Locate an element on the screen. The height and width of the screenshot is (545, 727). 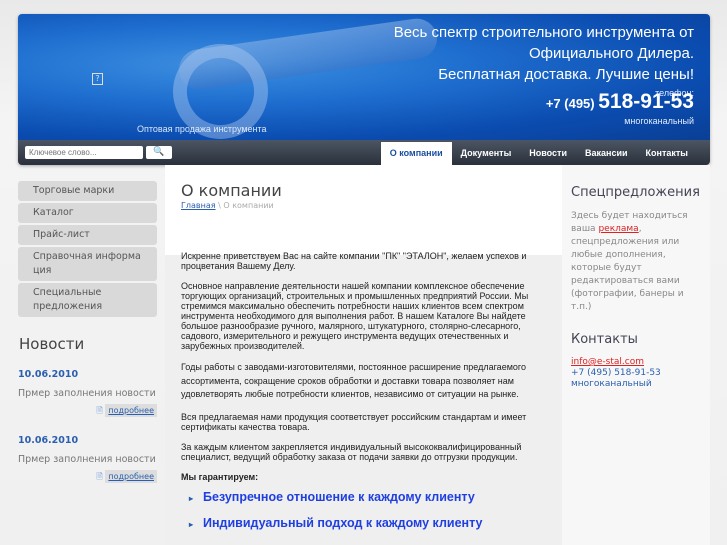
contact-phone-note: многоканальный is located at coordinates (611, 384).